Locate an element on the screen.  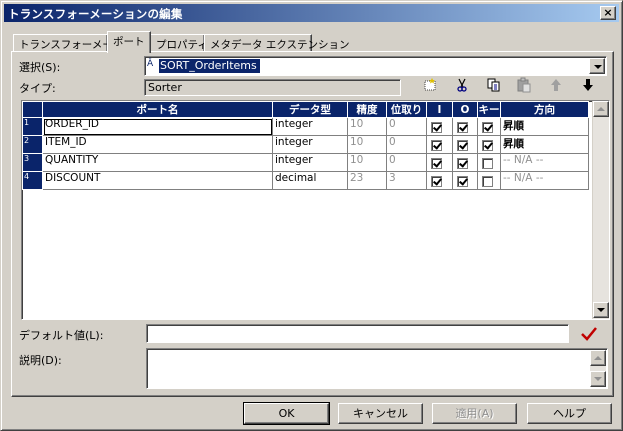
table-row: 3 QUANTITY integer 10 0 -- N/A -- is located at coordinates (305, 162).